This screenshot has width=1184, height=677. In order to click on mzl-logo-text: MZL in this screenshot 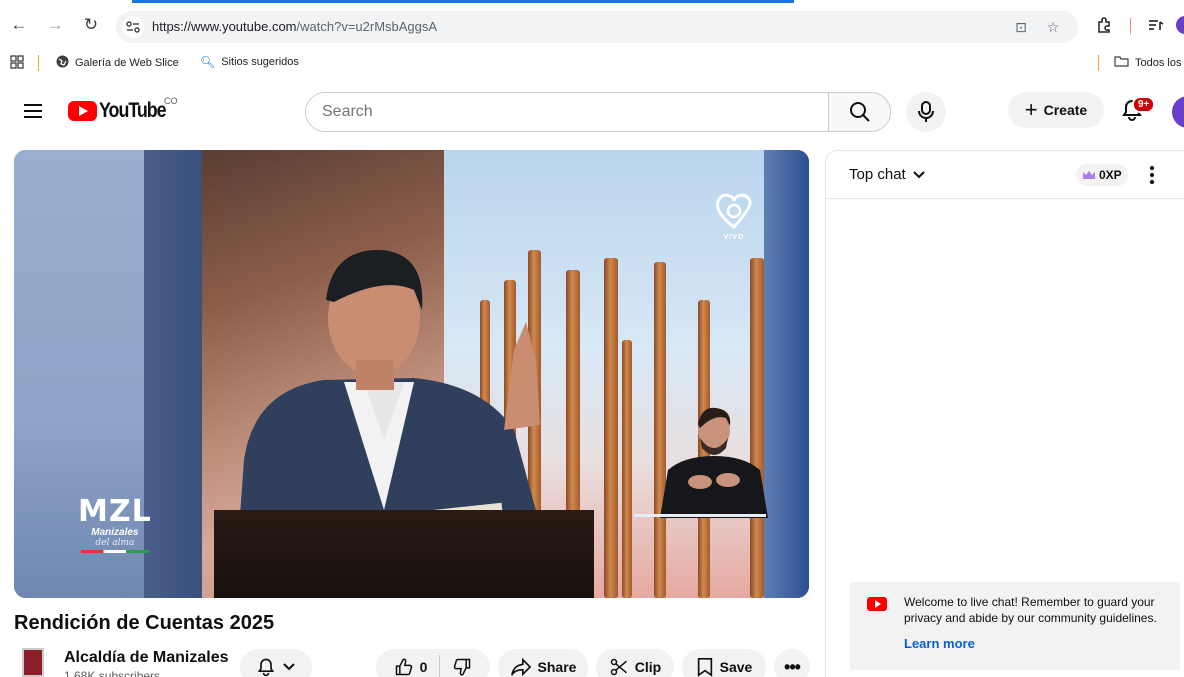, I will do `click(115, 511)`.